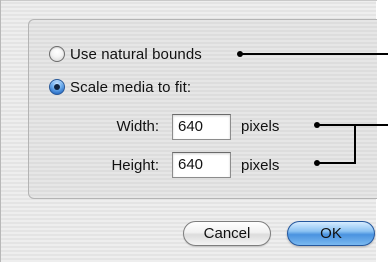 This screenshot has height=262, width=388. I want to click on callout-bracket, so click(355, 144).